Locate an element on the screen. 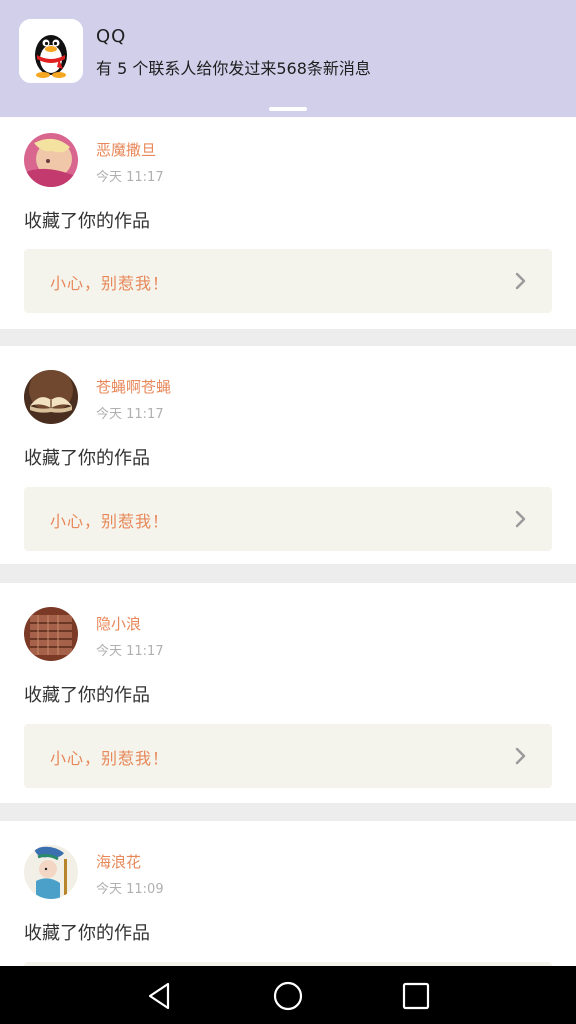 The width and height of the screenshot is (576, 1024). home-circle-icon is located at coordinates (288, 996).